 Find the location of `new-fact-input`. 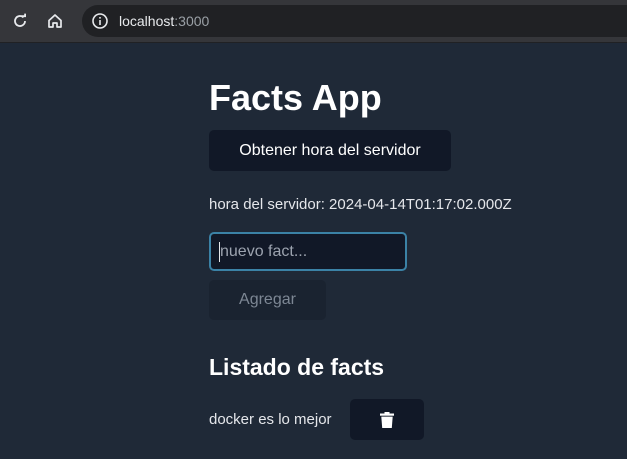

new-fact-input is located at coordinates (308, 251).